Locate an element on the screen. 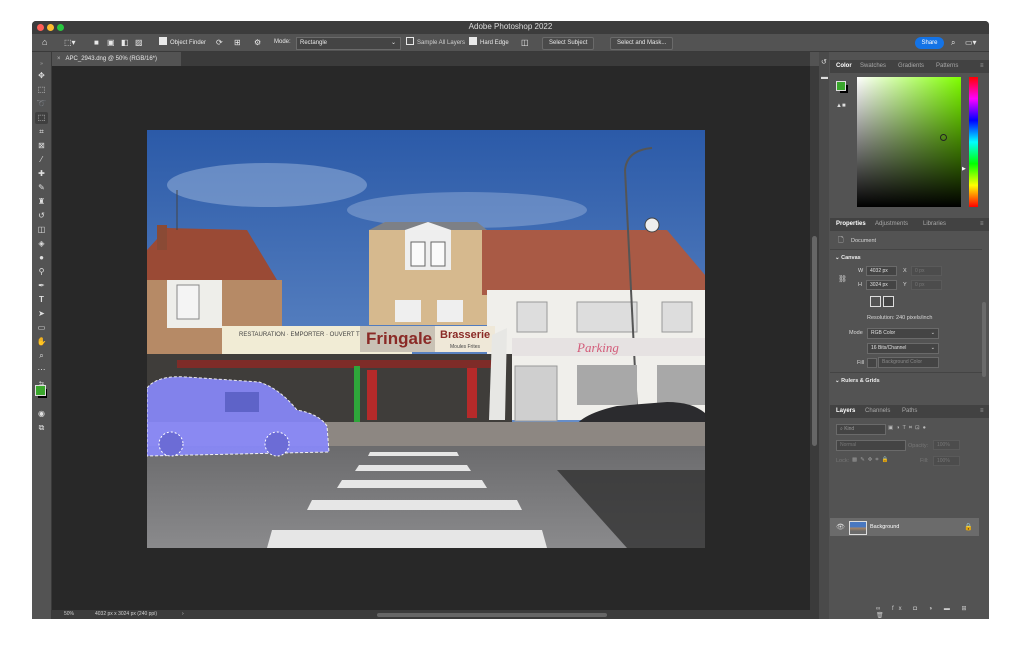  hard-edge-toggle: Hard Edge is located at coordinates (489, 42).